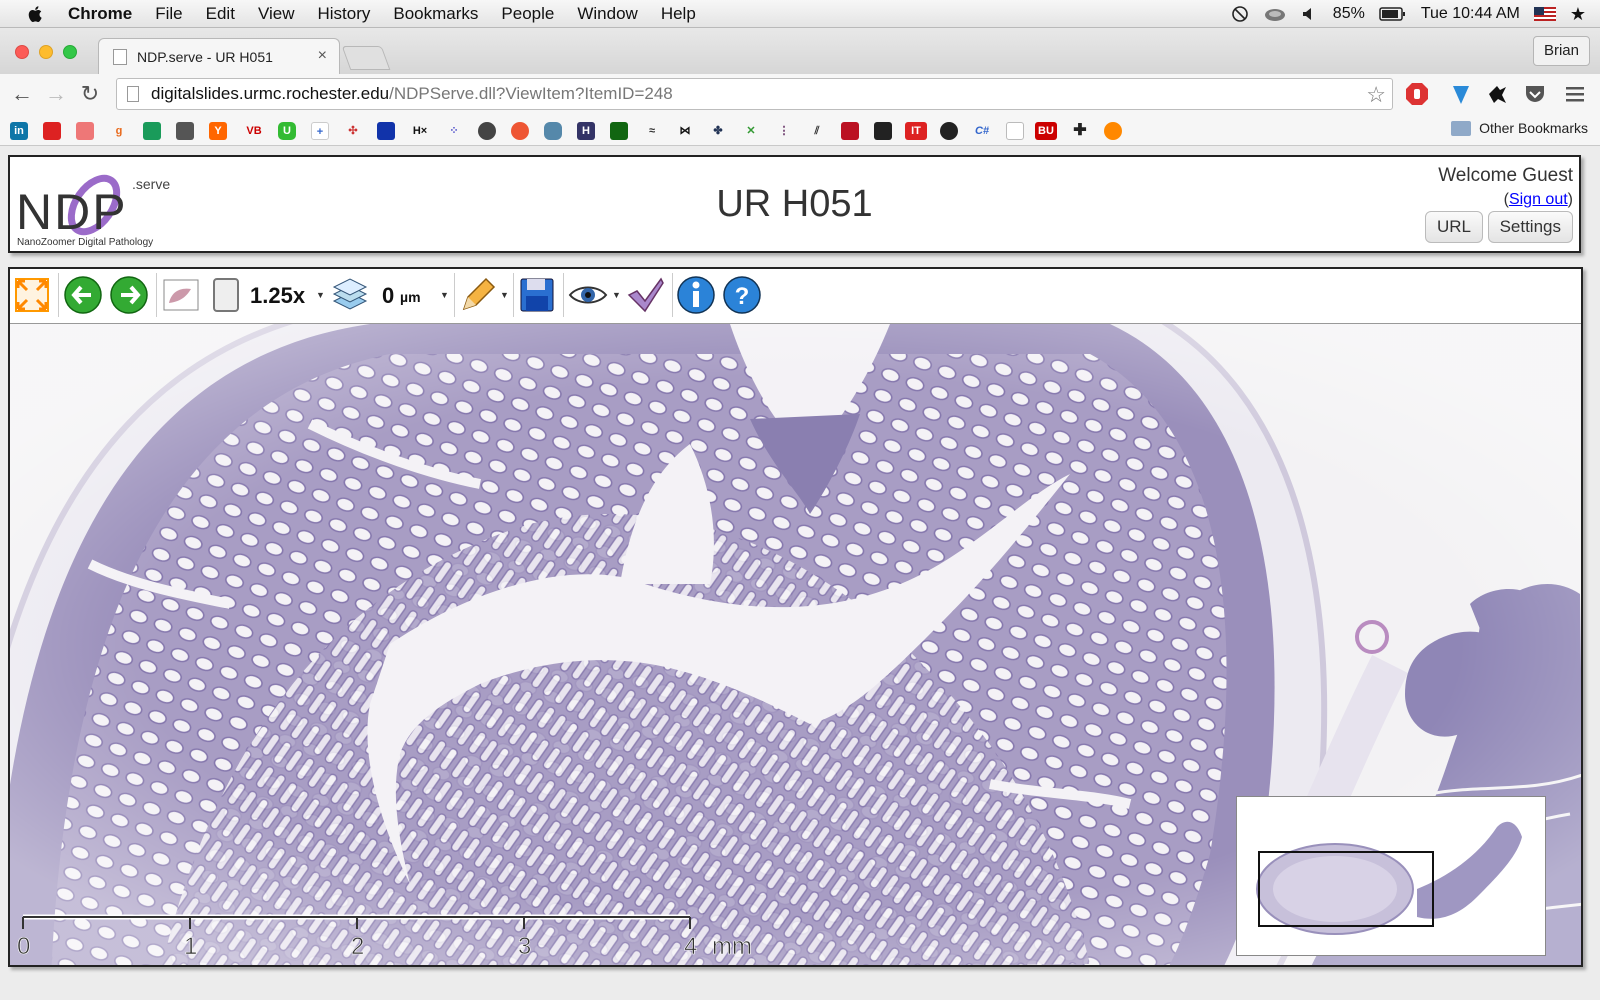 This screenshot has height=1000, width=1600. What do you see at coordinates (152, 131) in the screenshot?
I see `bookmark-m-icon` at bounding box center [152, 131].